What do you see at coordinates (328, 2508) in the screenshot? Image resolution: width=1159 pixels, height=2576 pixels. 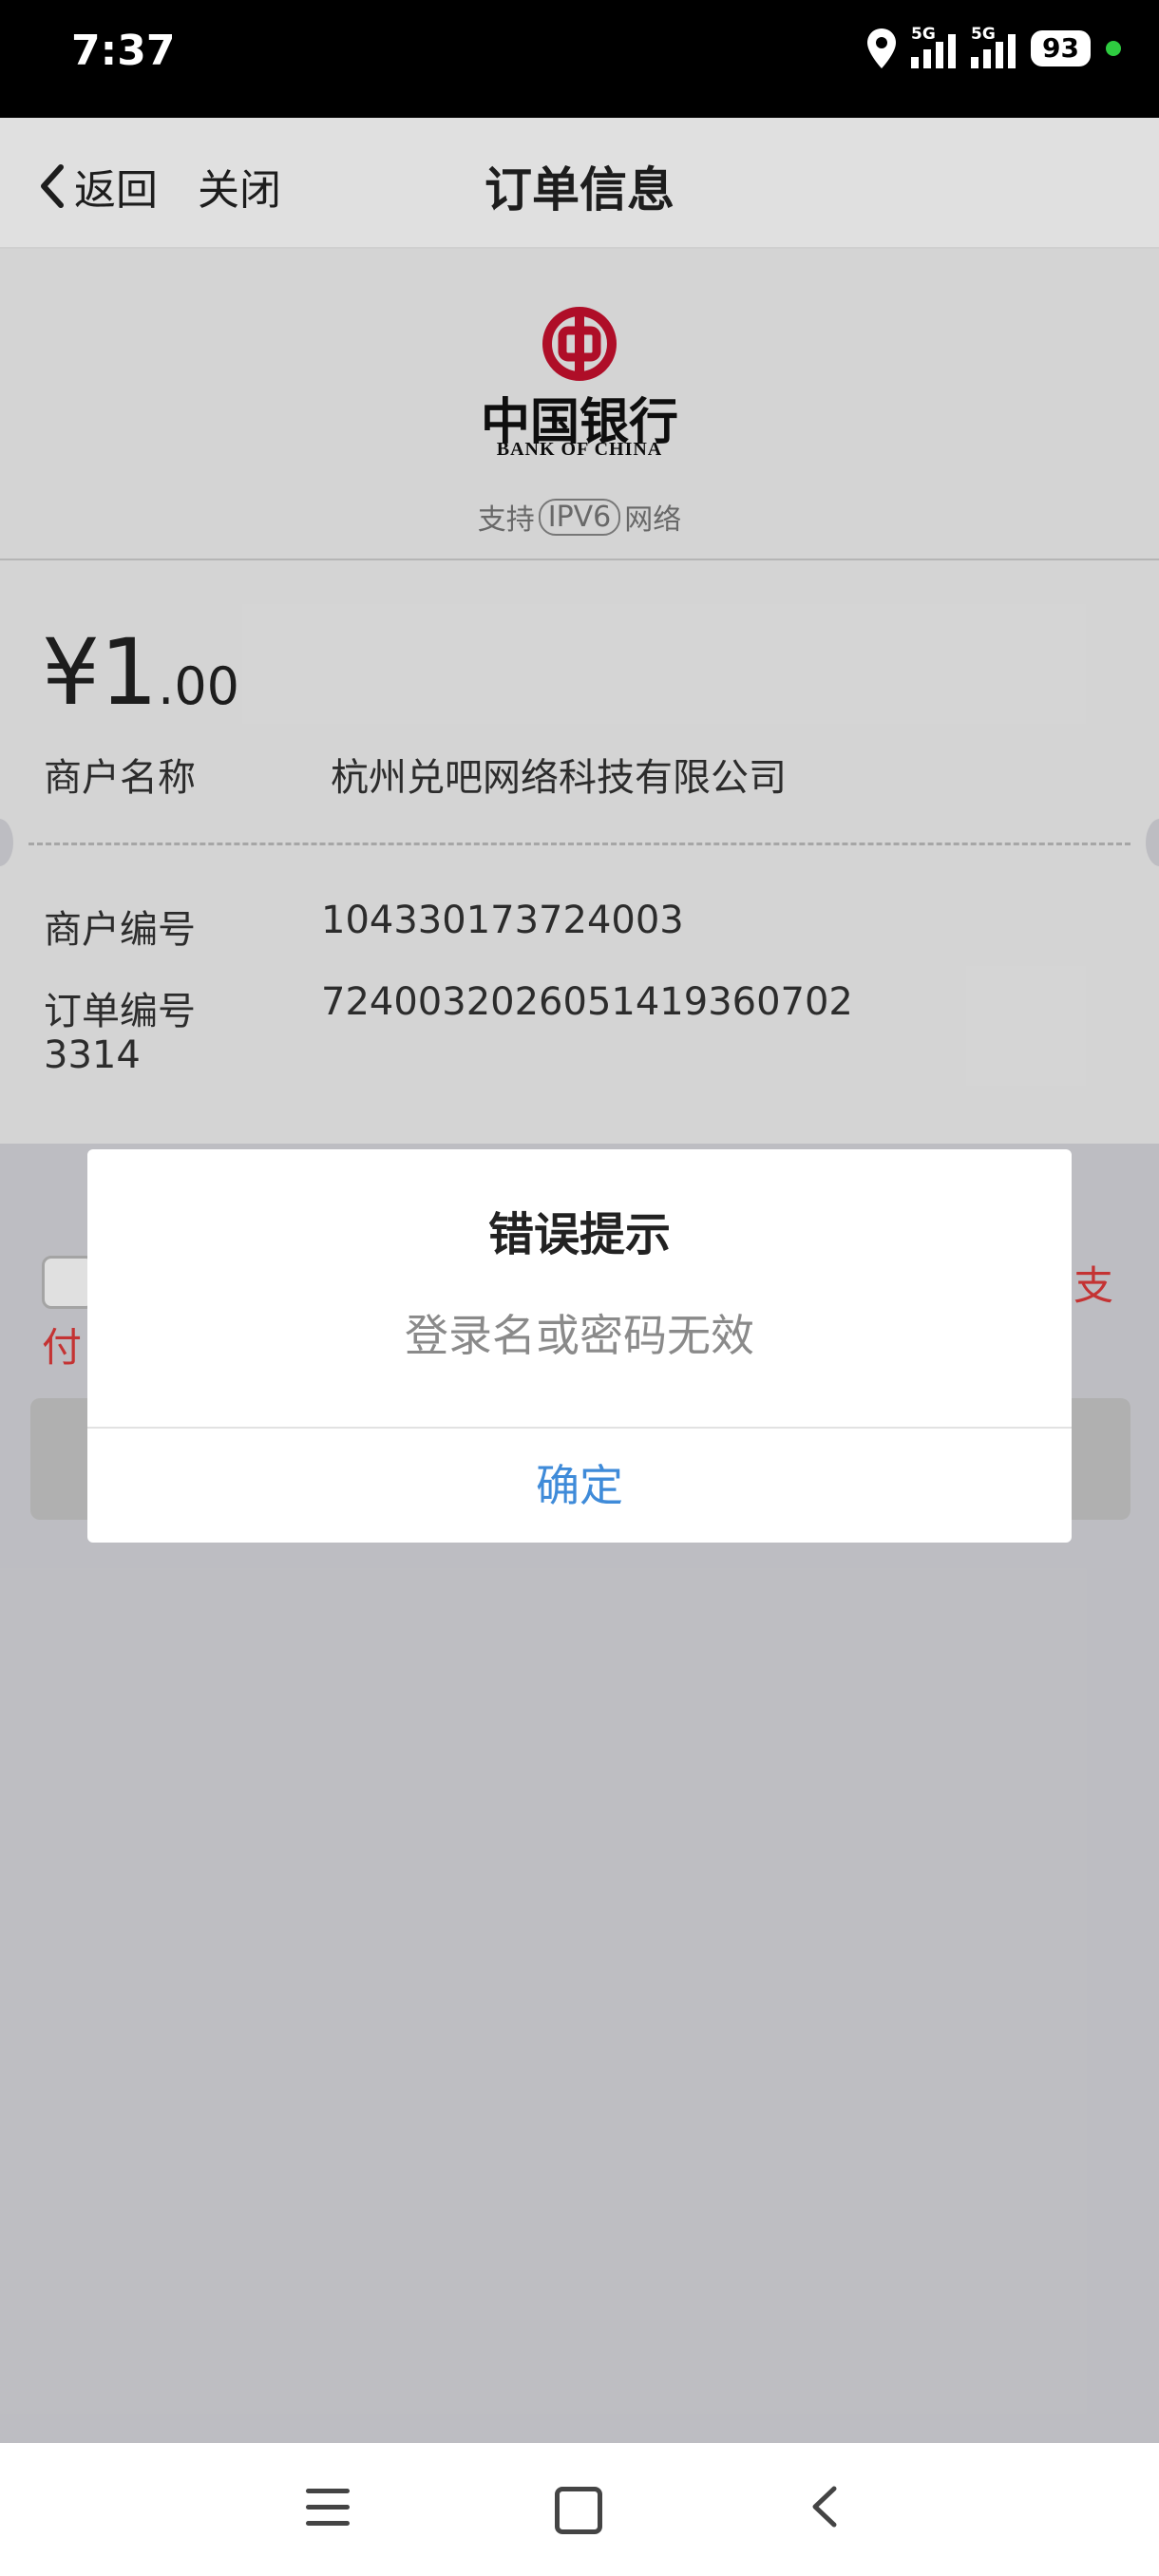 I see `menu-icon` at bounding box center [328, 2508].